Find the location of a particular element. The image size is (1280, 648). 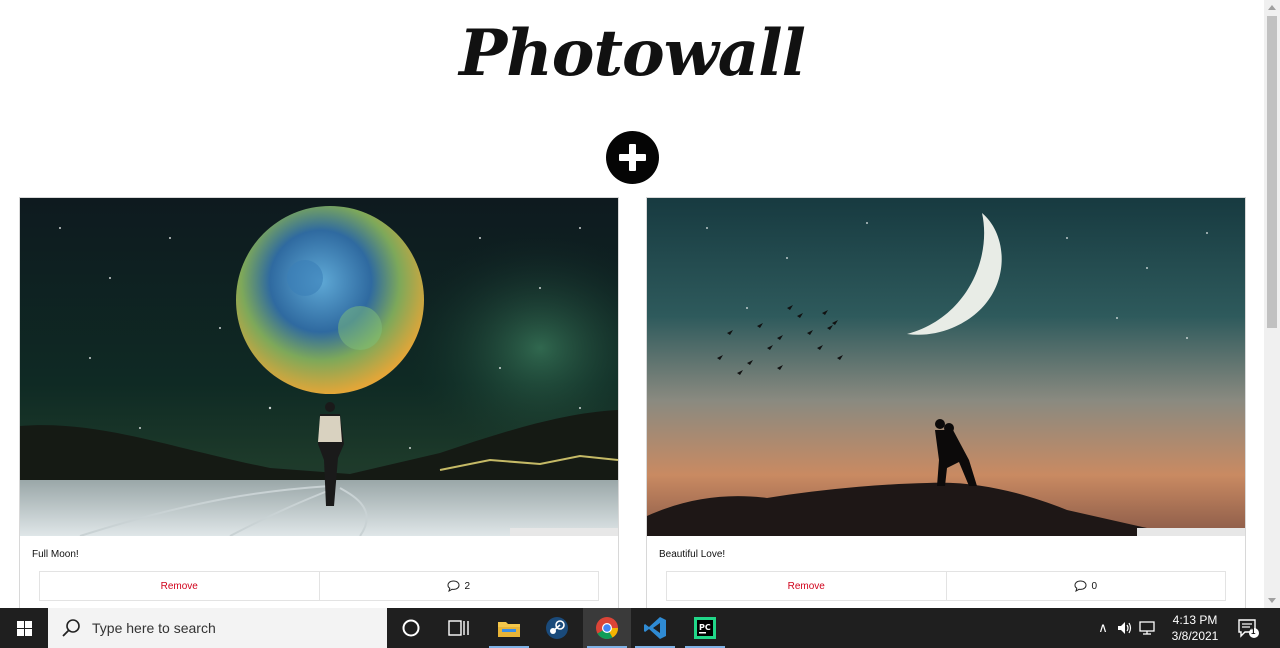

notification-icon is located at coordinates (1248, 628).